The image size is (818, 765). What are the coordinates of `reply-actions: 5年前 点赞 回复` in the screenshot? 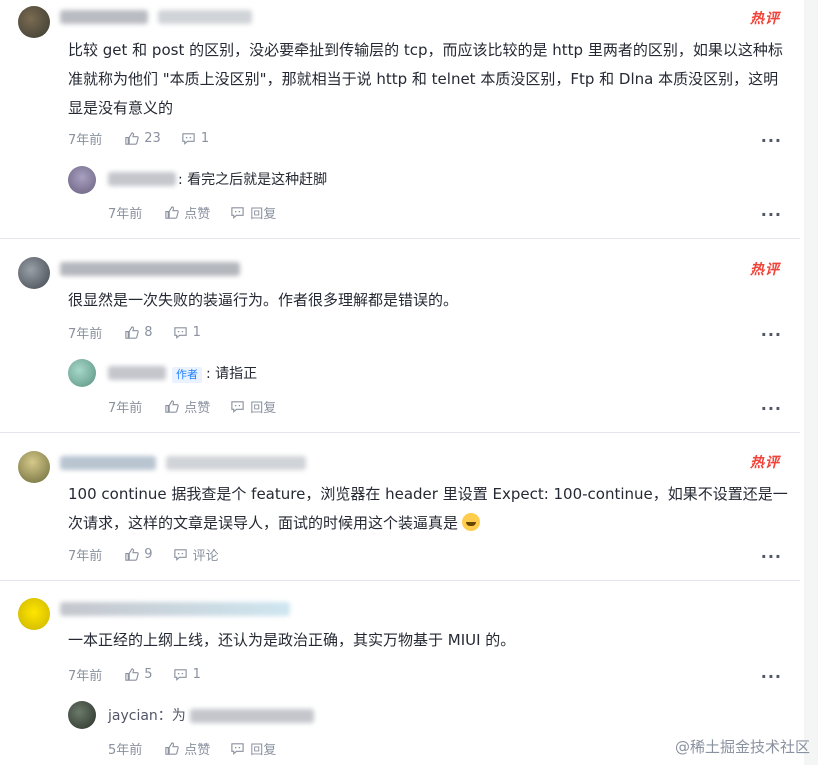 It's located at (202, 748).